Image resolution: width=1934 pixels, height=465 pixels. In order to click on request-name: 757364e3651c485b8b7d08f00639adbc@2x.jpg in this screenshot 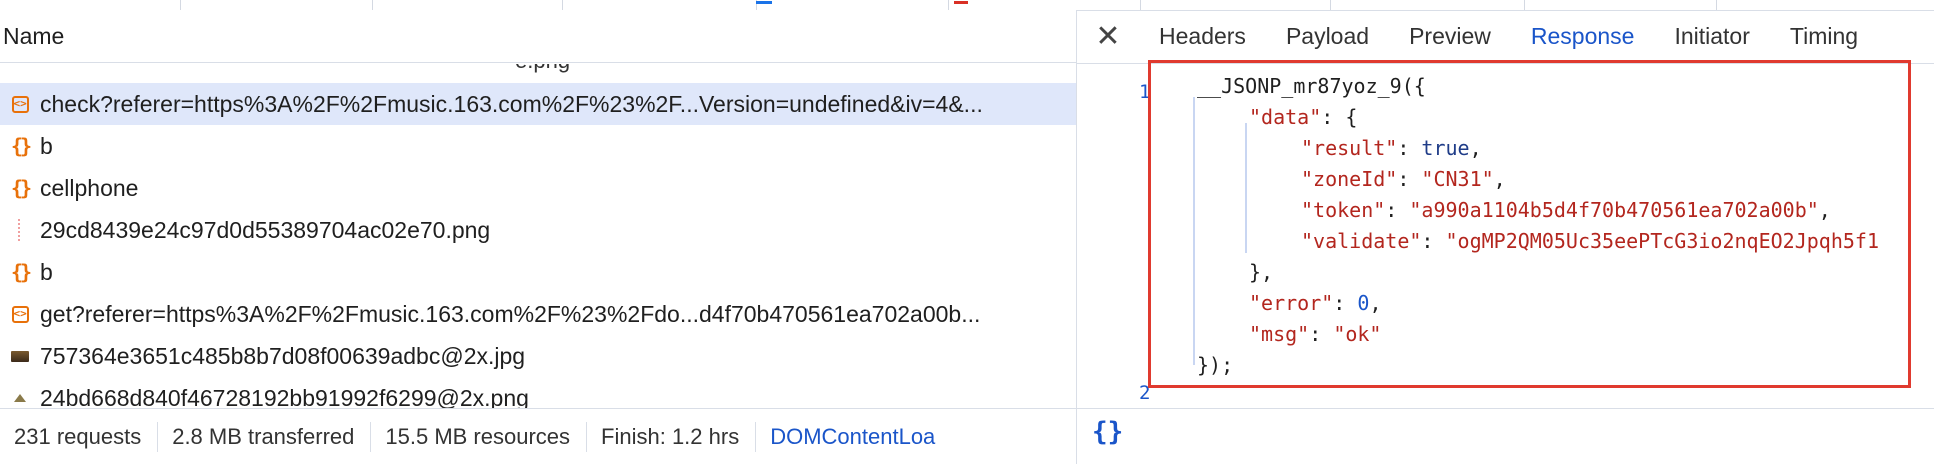, I will do `click(283, 355)`.